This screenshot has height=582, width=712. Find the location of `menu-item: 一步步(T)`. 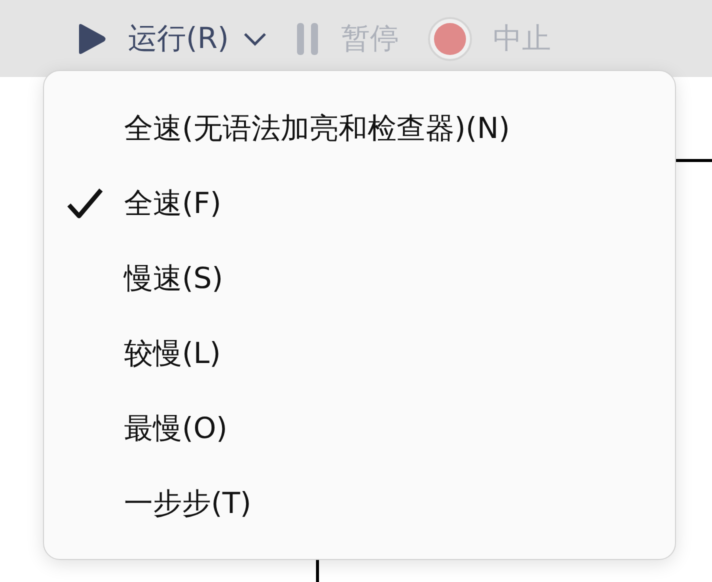

menu-item: 一步步(T) is located at coordinates (359, 503).